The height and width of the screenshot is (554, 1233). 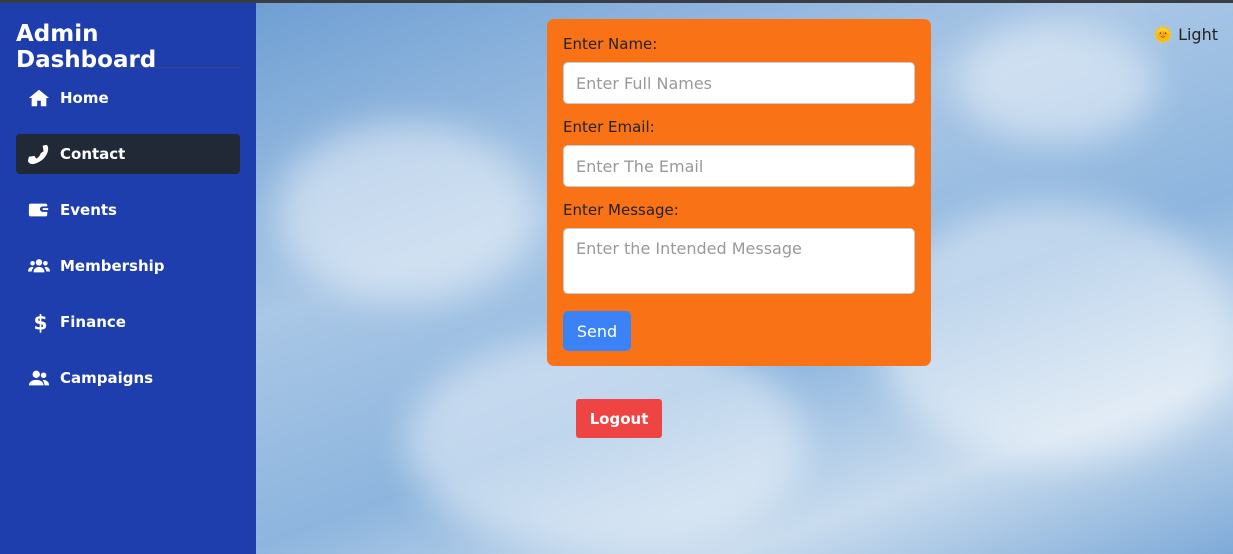 What do you see at coordinates (128, 322) in the screenshot?
I see `sidebar-item-finance: $ Finance` at bounding box center [128, 322].